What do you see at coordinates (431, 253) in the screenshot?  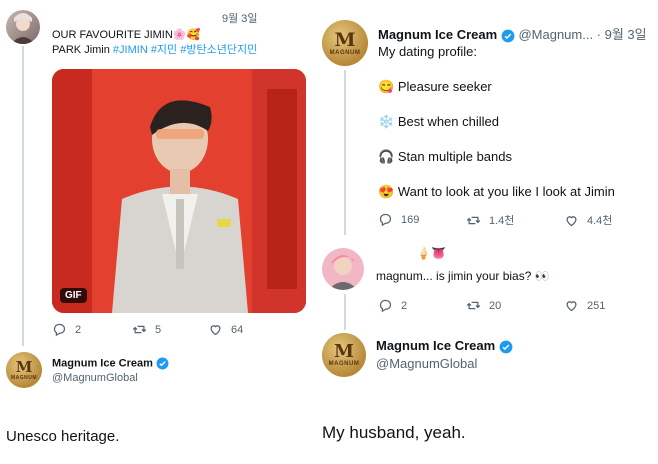 I see `emoji-row: 🍦👅` at bounding box center [431, 253].